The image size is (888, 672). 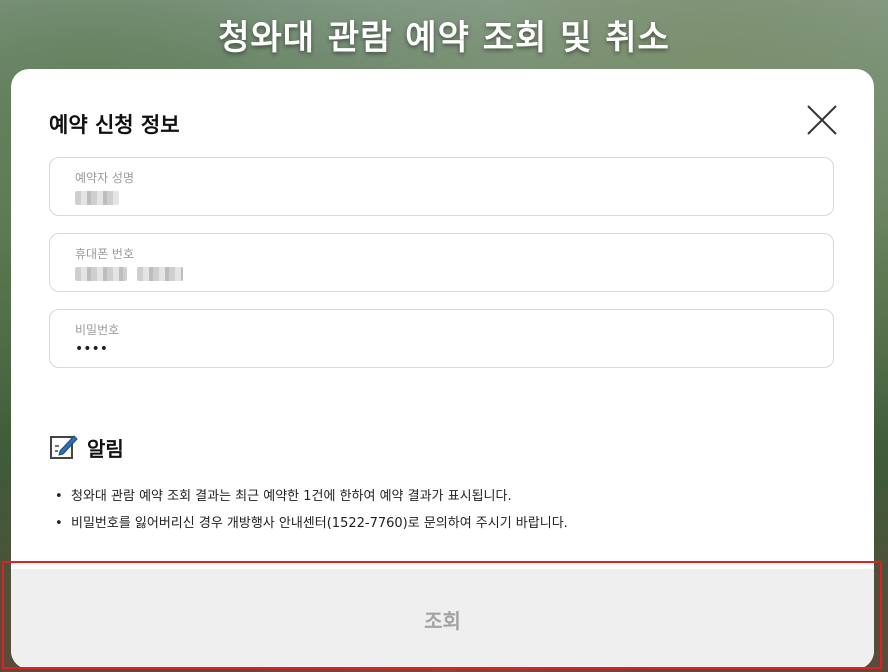 What do you see at coordinates (64, 447) in the screenshot?
I see `pencil-note-icon` at bounding box center [64, 447].